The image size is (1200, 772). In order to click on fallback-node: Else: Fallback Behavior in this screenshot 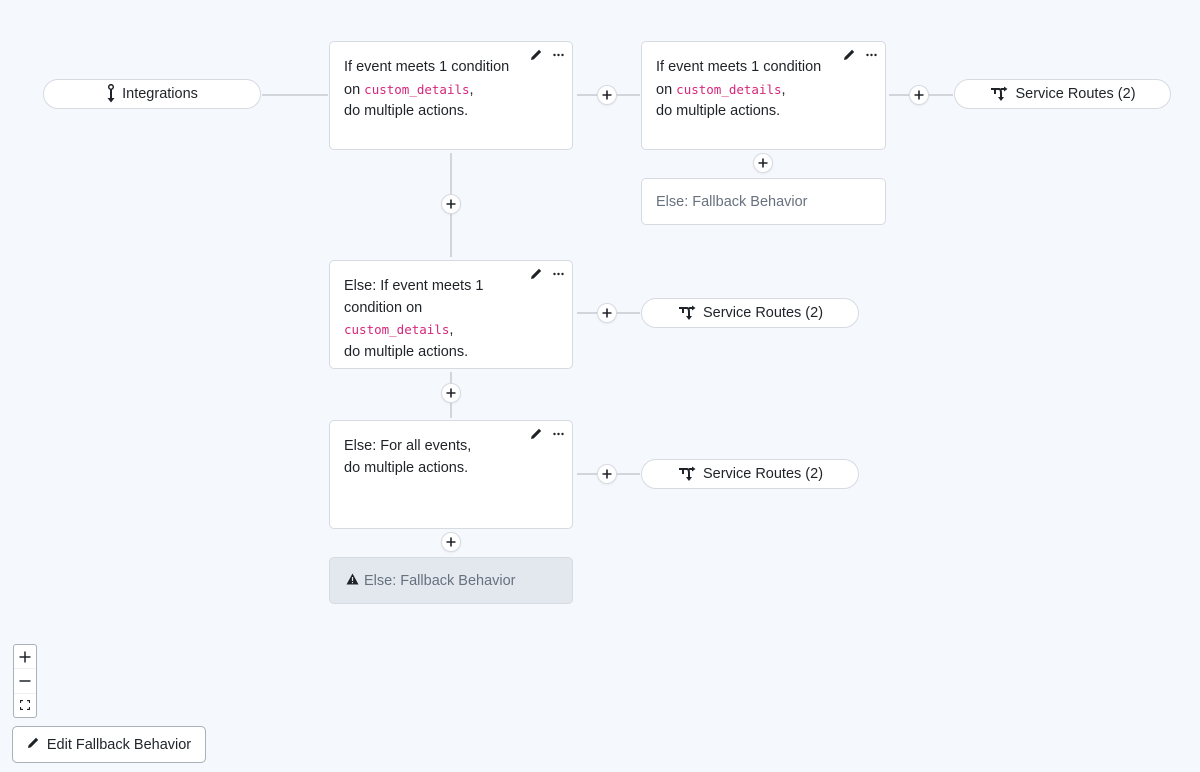, I will do `click(451, 580)`.